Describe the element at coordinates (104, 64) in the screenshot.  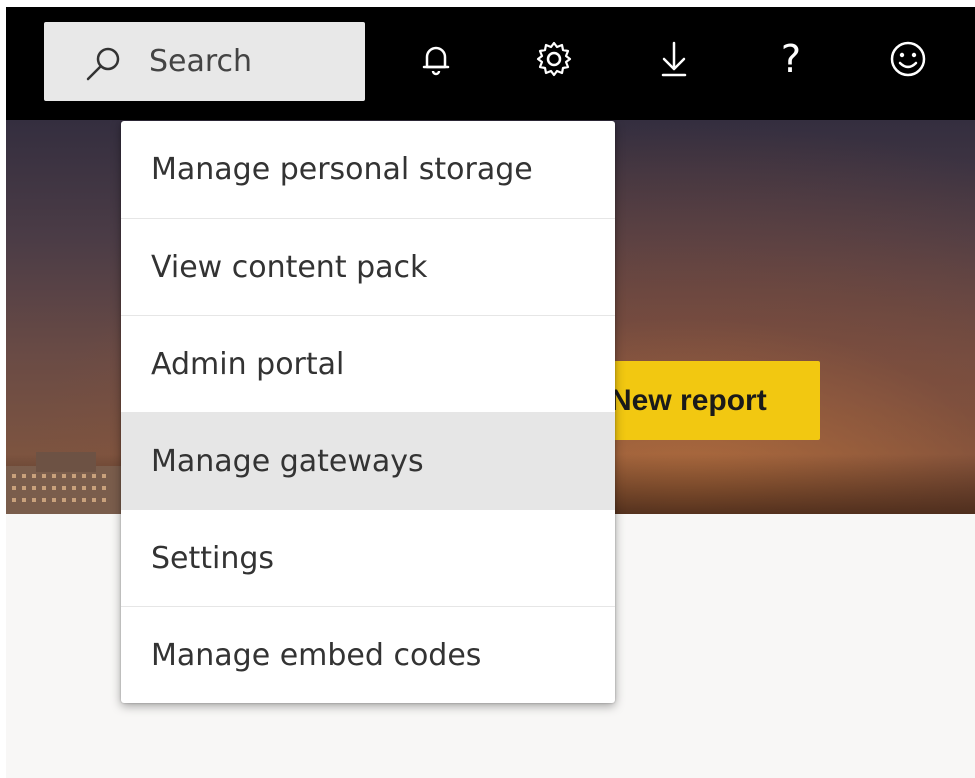
I see `search-icon` at that location.